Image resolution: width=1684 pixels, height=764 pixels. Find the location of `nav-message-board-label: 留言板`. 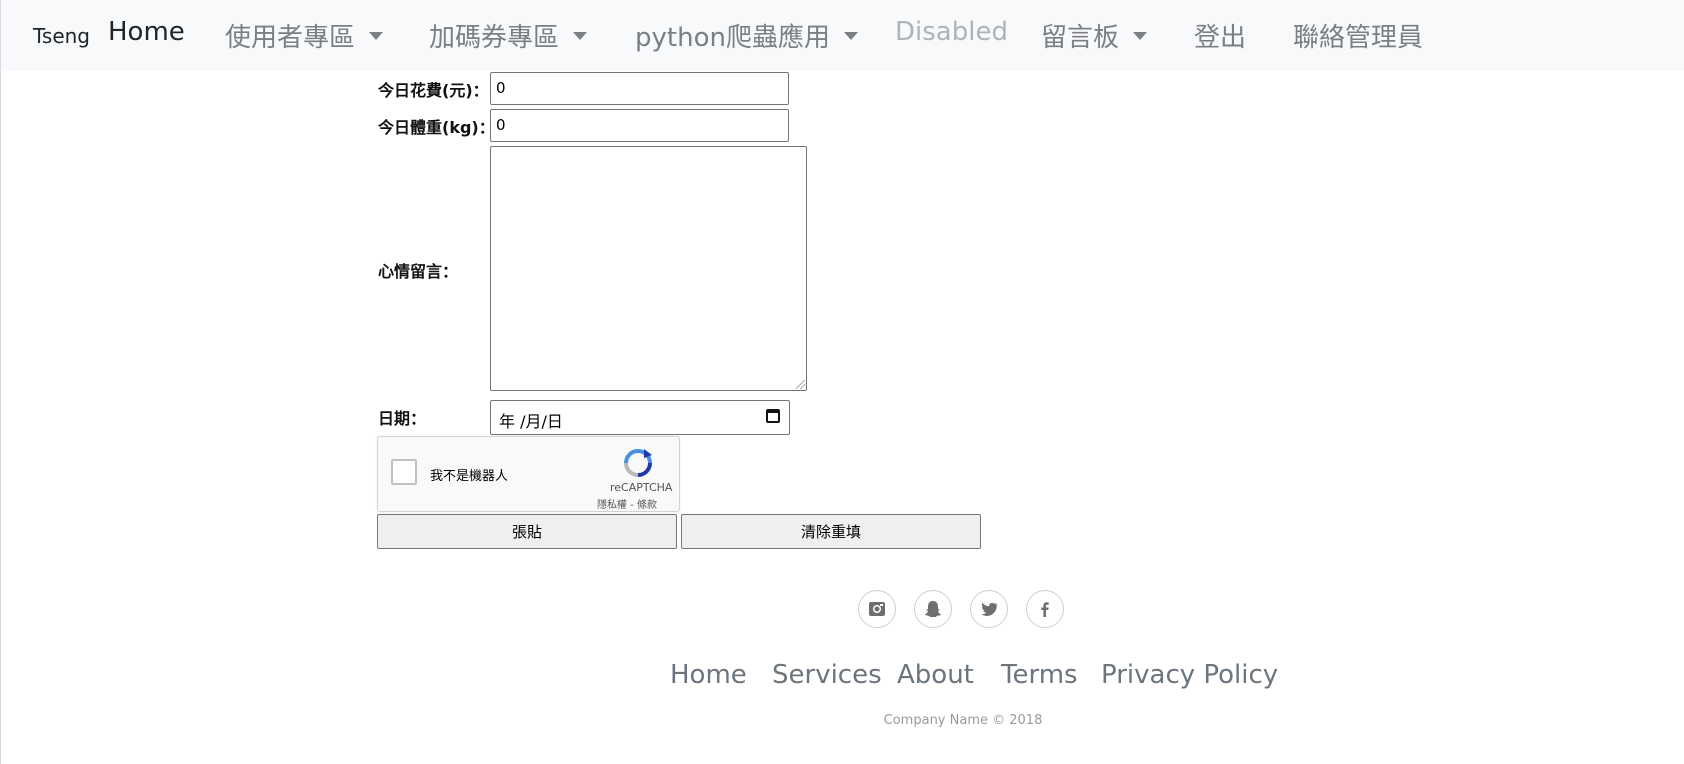

nav-message-board-label: 留言板 is located at coordinates (1080, 38).